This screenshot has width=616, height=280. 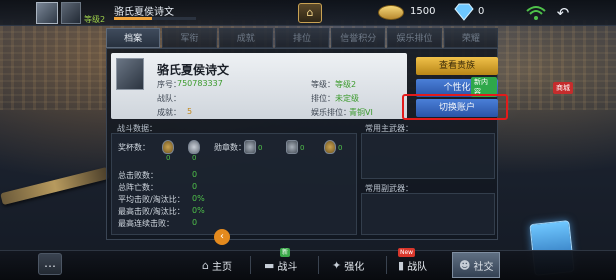 I want to click on profile-tabs: 档案 军衔 成就 排位 信誉积分 娱乐排位 荣耀, so click(x=302, y=38).